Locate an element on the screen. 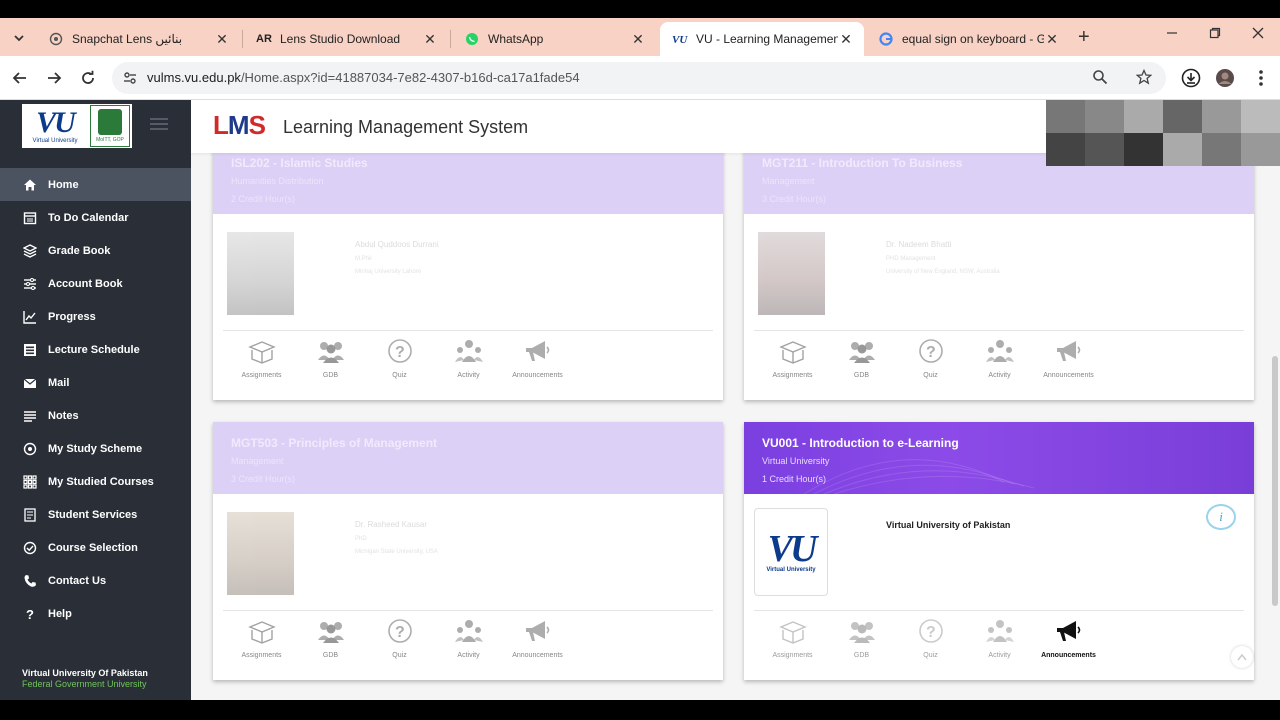 This screenshot has height=720, width=1280. instructor-info: Virtual University of Pakistan is located at coordinates (948, 525).